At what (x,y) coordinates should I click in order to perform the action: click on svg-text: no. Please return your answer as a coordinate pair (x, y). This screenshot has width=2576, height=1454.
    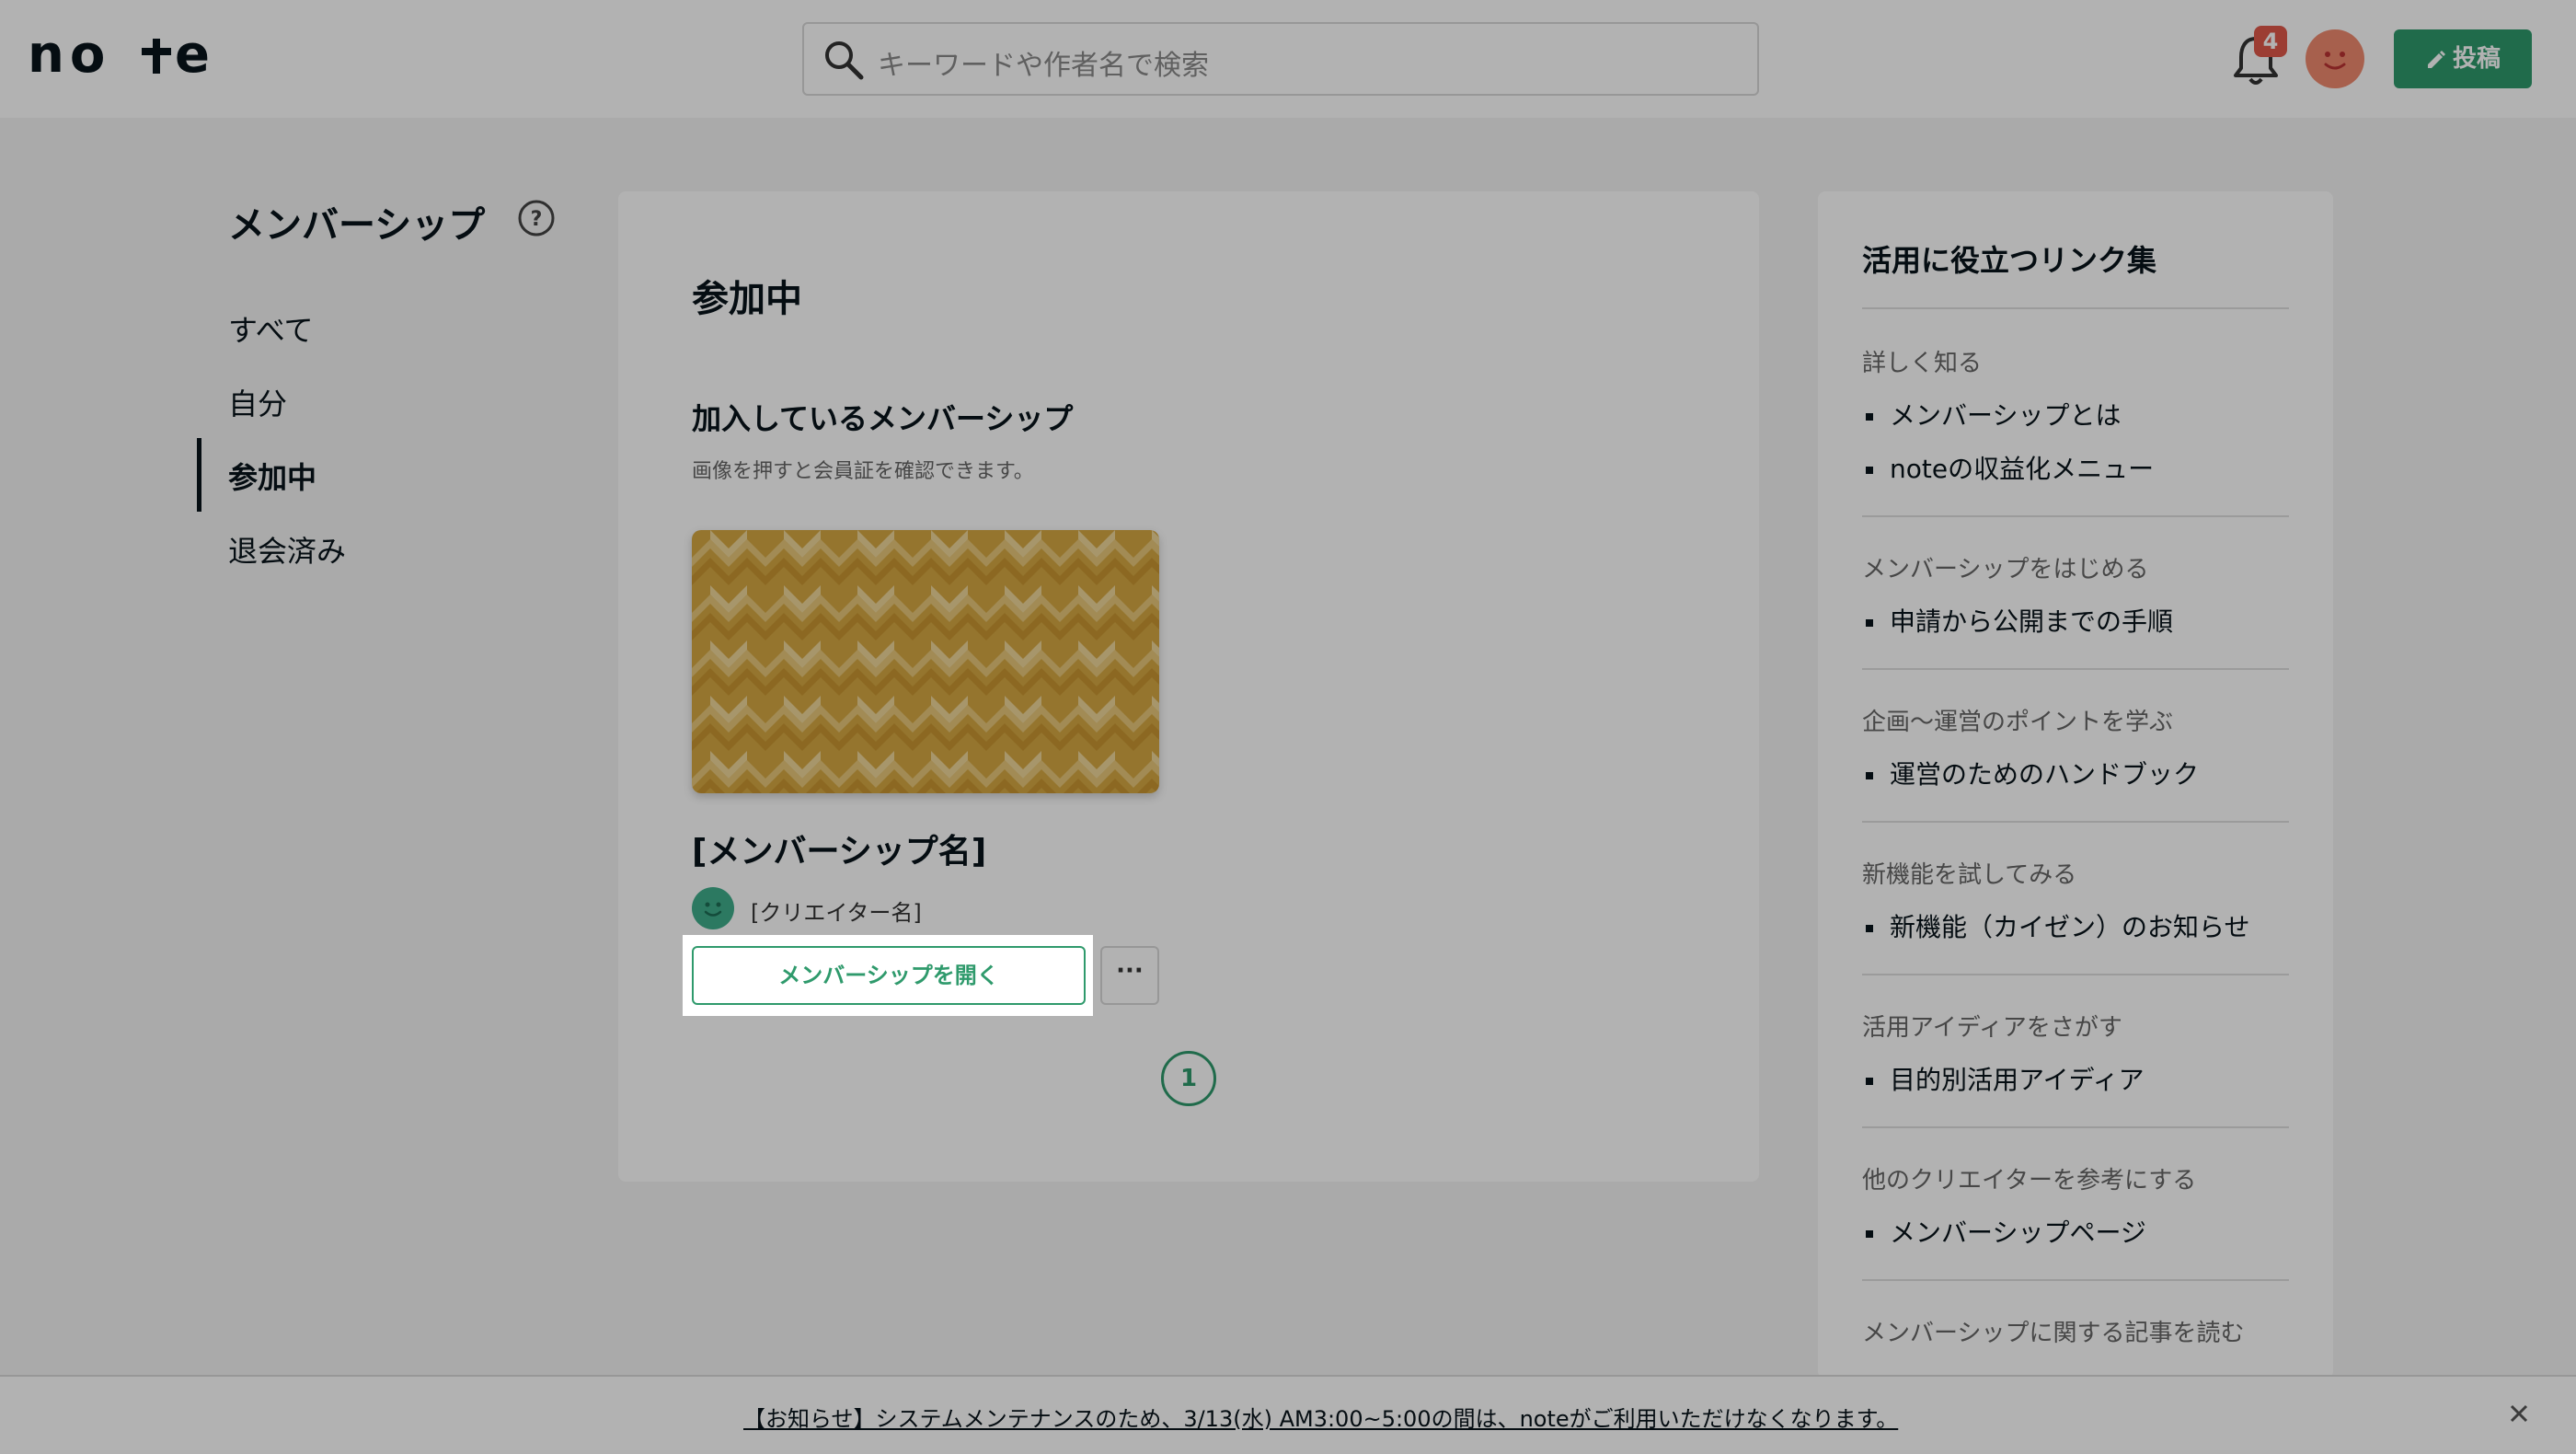
    Looking at the image, I should click on (69, 57).